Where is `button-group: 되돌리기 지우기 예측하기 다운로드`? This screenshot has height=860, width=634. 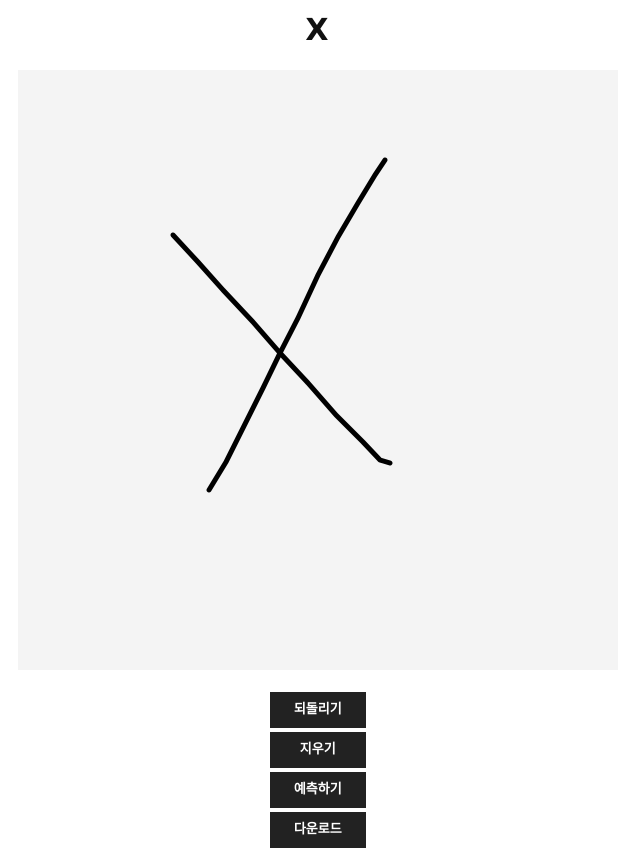 button-group: 되돌리기 지우기 예측하기 다운로드 is located at coordinates (318, 772).